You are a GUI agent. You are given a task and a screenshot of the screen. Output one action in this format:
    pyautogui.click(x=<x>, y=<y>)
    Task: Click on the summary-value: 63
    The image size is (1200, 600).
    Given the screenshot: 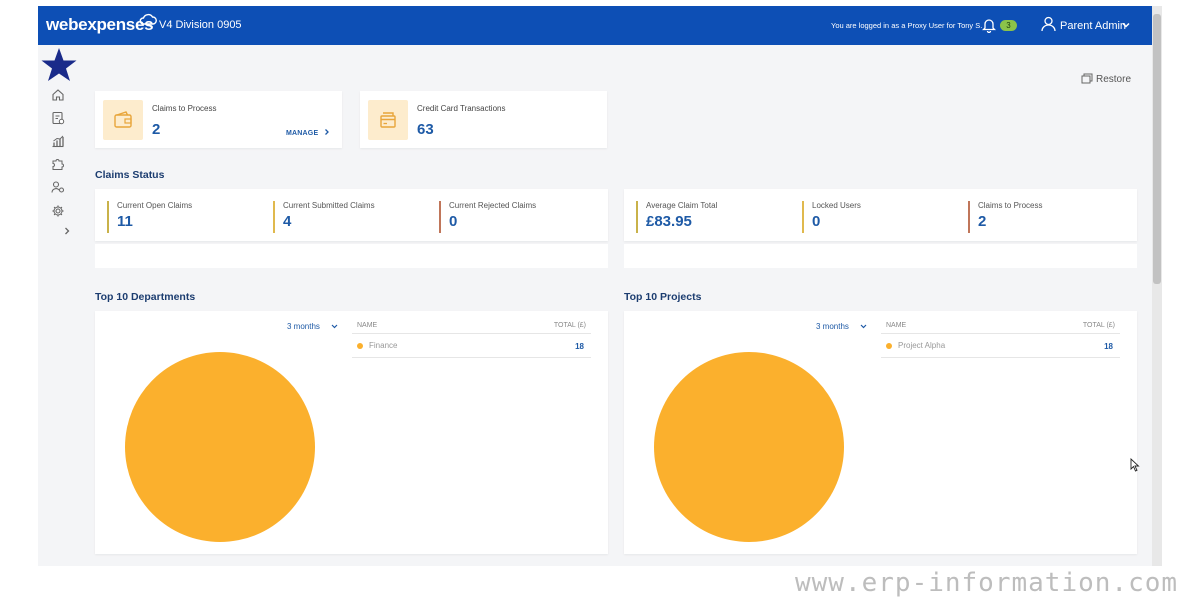 What is the action you would take?
    pyautogui.click(x=425, y=129)
    